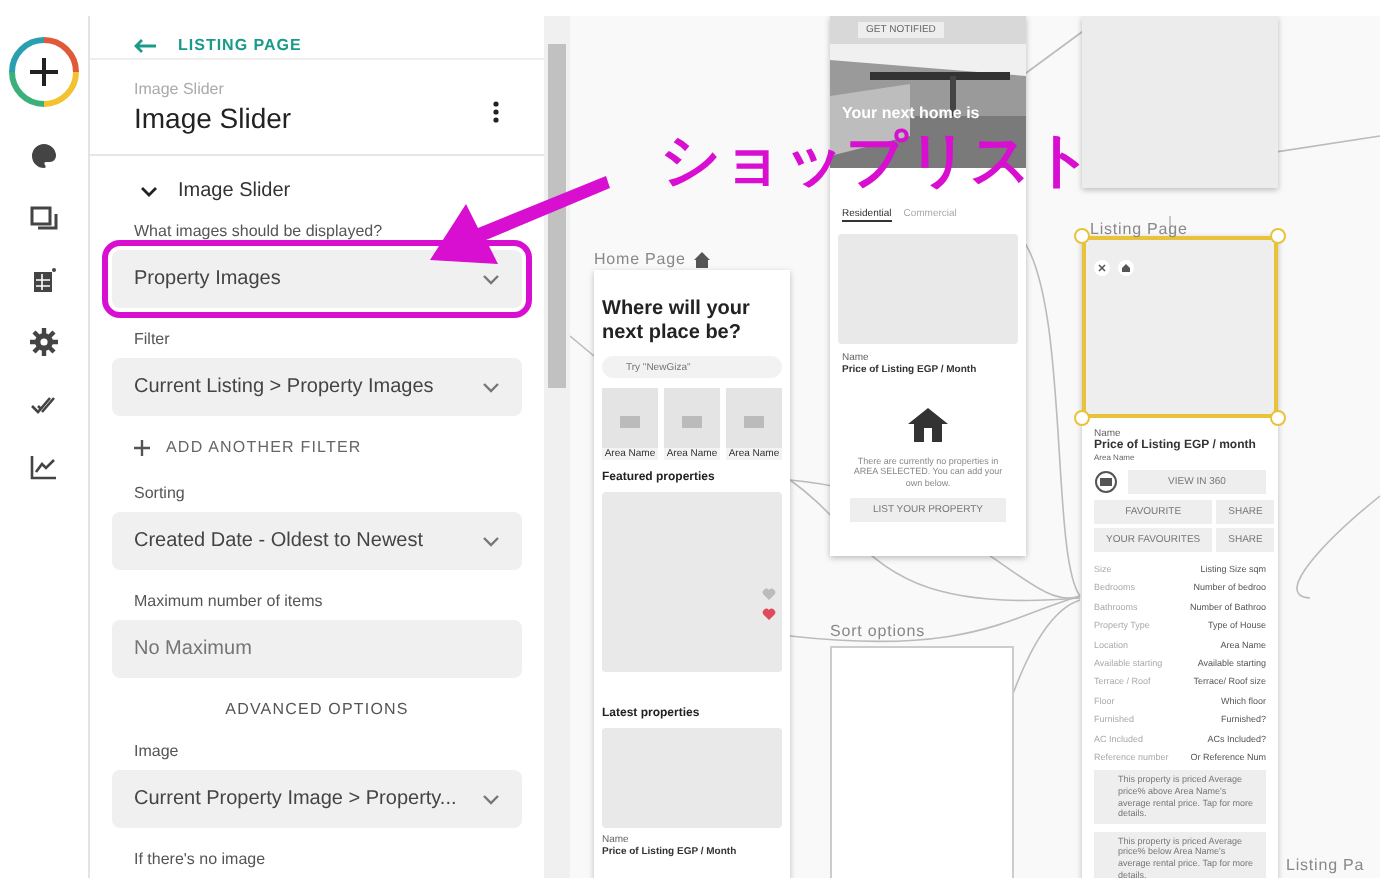 The width and height of the screenshot is (1380, 878). Describe the element at coordinates (44, 156) in the screenshot. I see `palette-icon` at that location.